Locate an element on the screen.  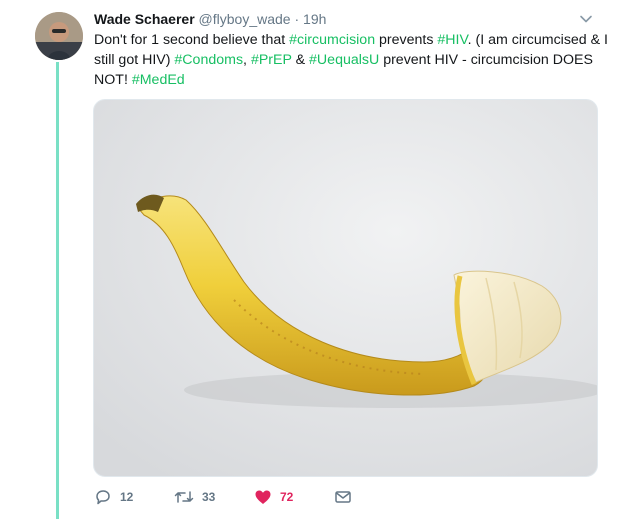
tweet-text-segment: & is located at coordinates (300, 60).